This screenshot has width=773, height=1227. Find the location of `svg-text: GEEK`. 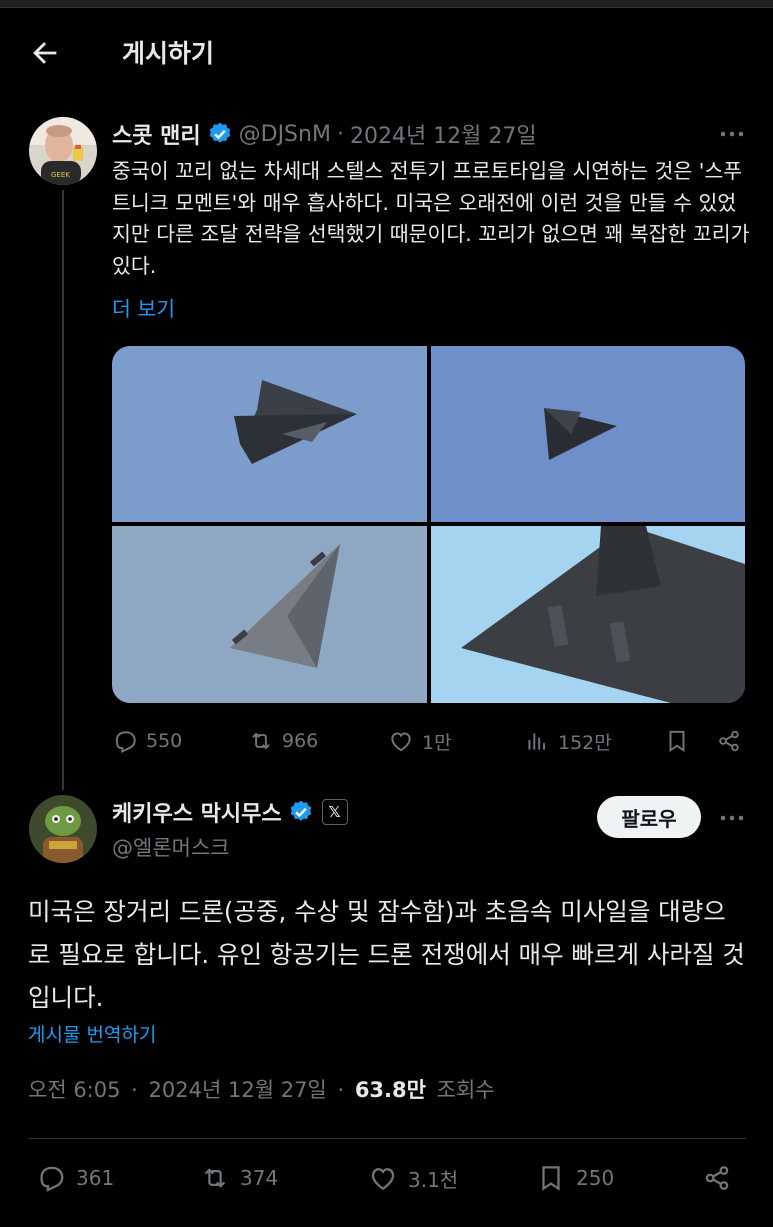

svg-text: GEEK is located at coordinates (60, 175).